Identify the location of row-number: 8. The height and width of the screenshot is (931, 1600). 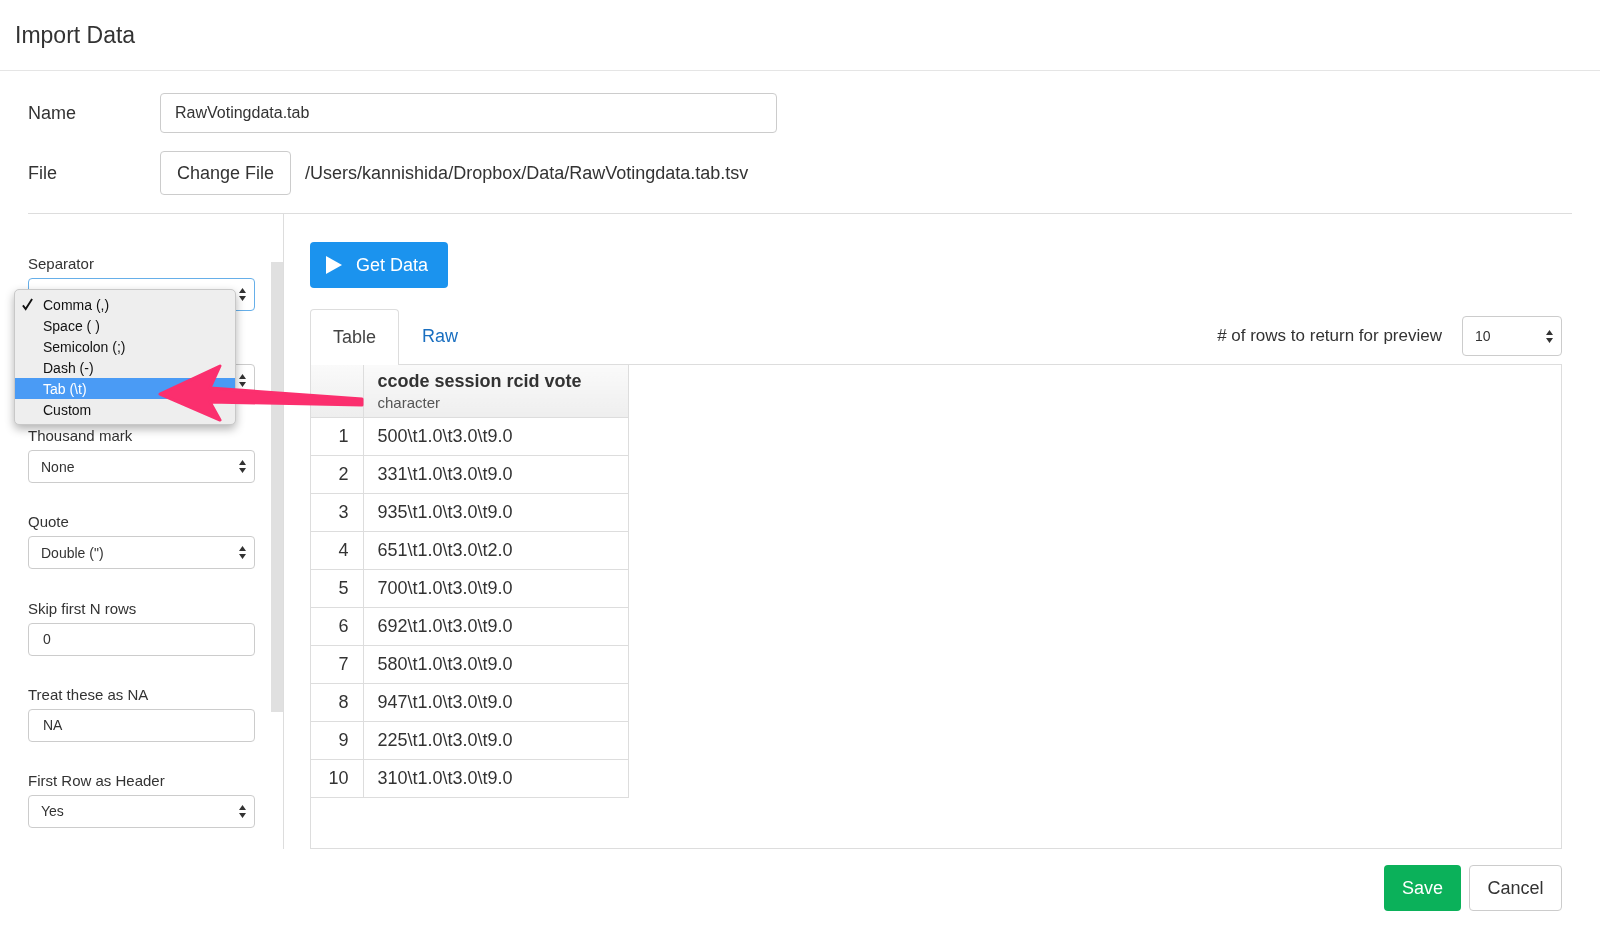
(337, 702).